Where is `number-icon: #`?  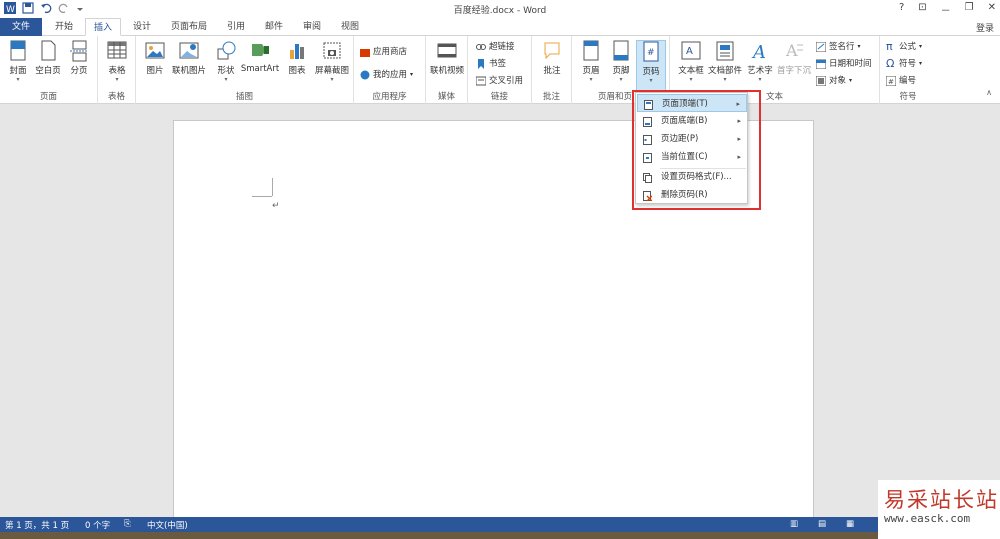
number-icon: # is located at coordinates (891, 81).